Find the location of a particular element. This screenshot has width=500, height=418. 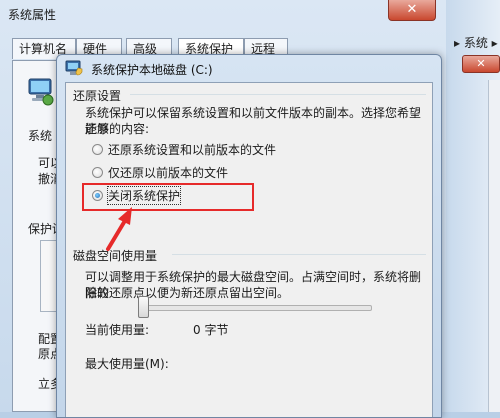

computer-icon is located at coordinates (41, 92).